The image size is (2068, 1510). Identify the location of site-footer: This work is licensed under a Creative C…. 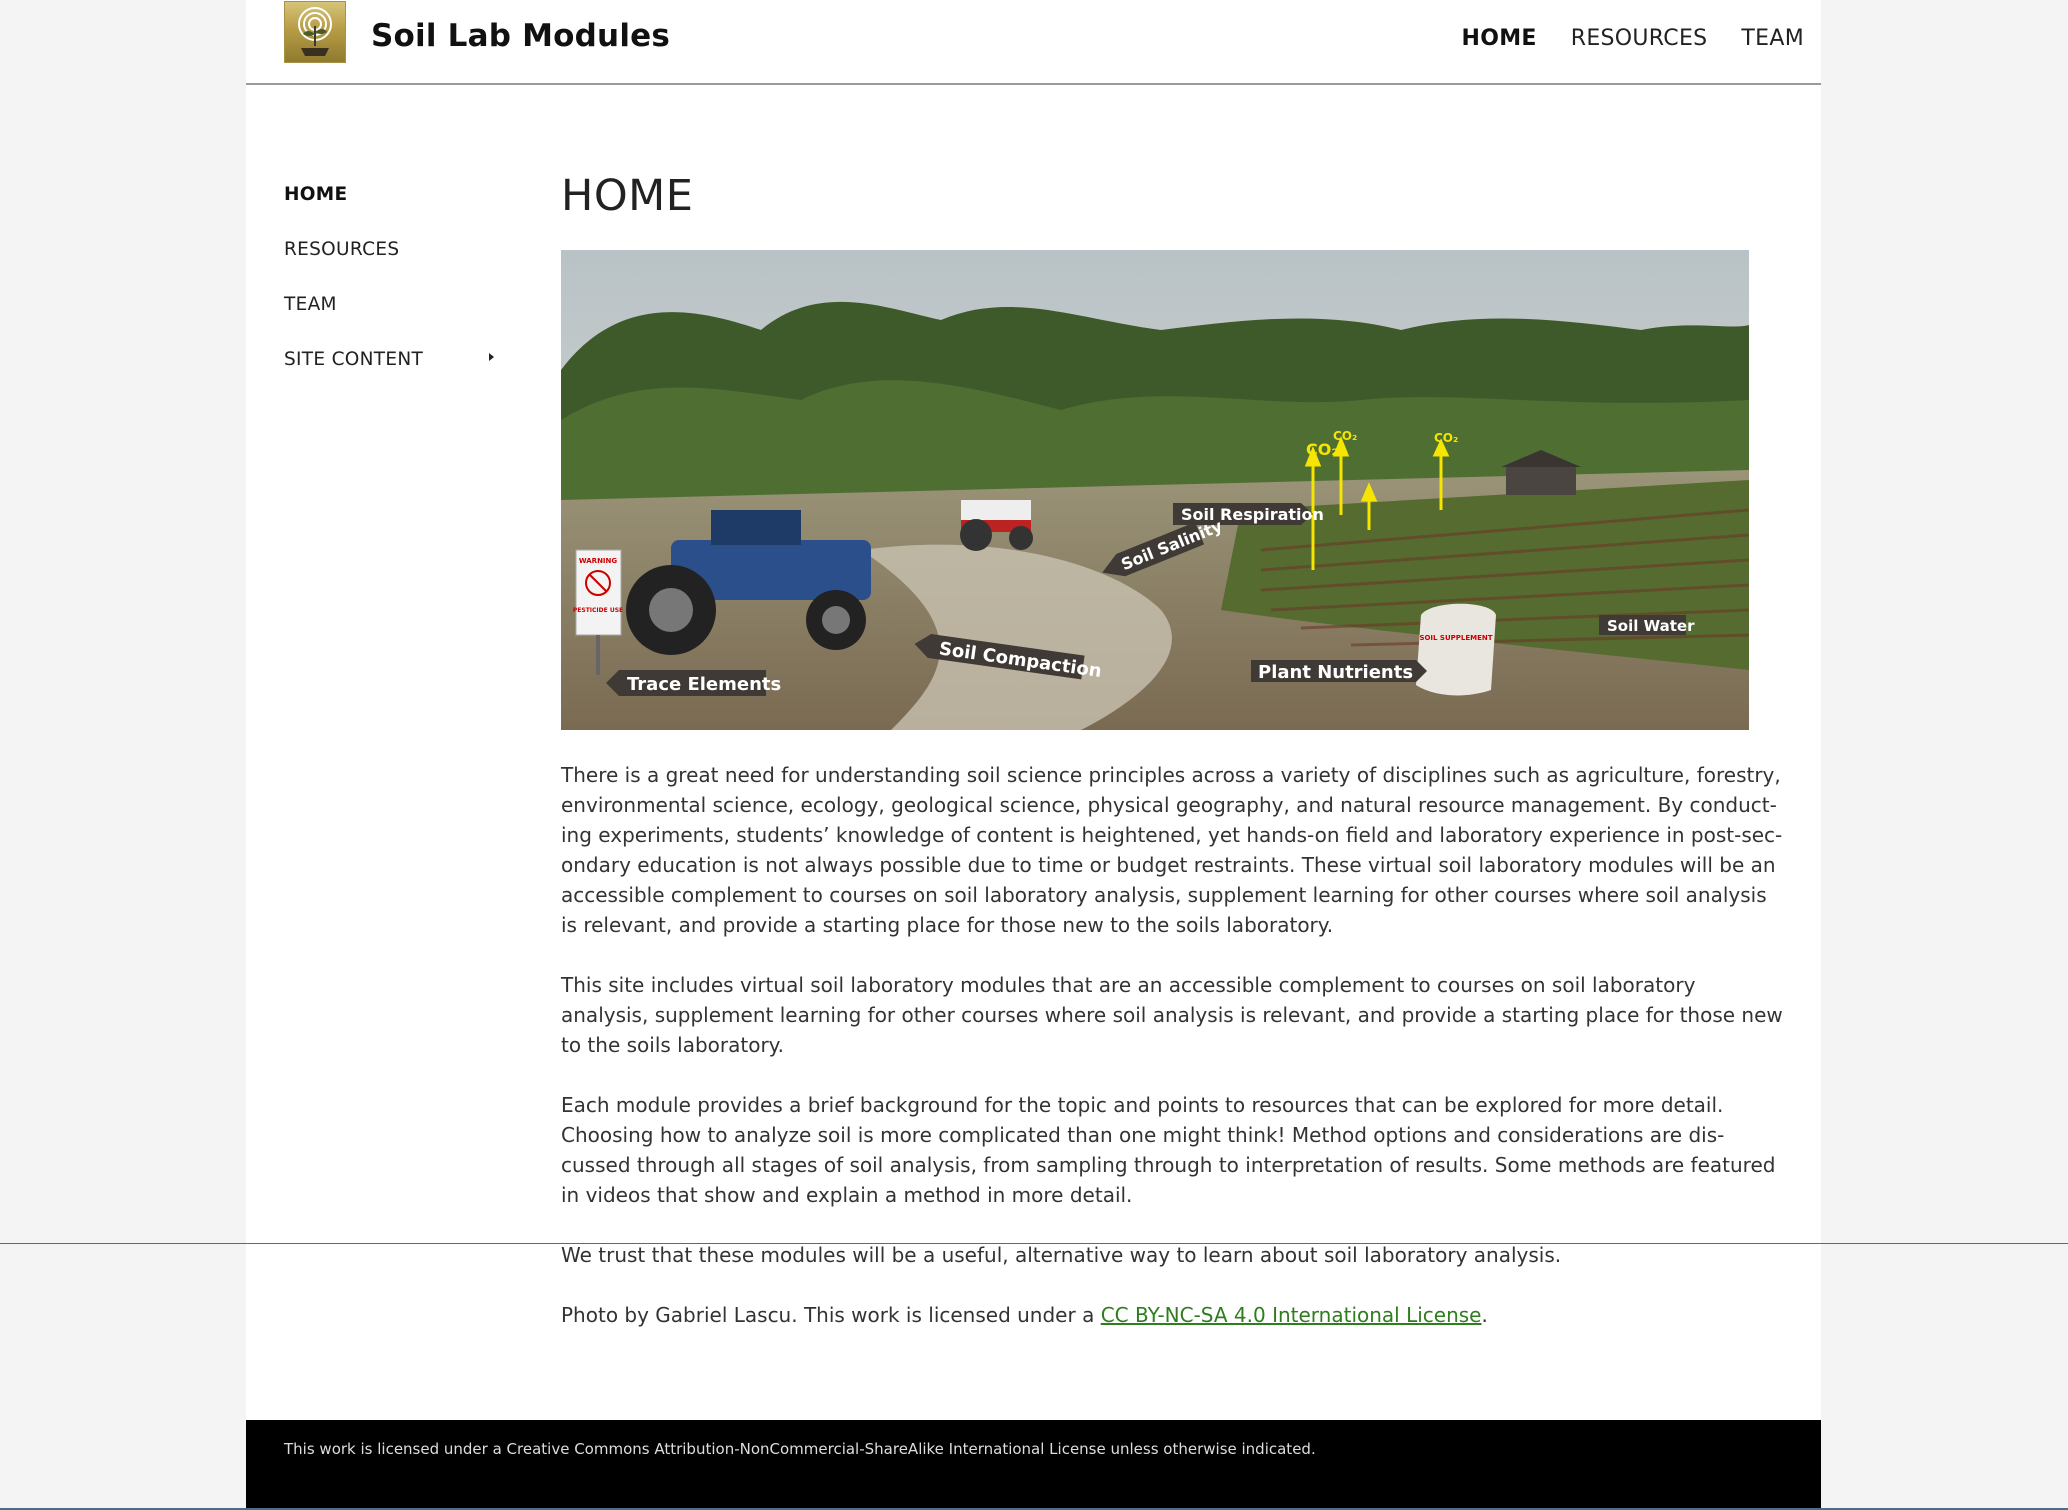
(1033, 1465).